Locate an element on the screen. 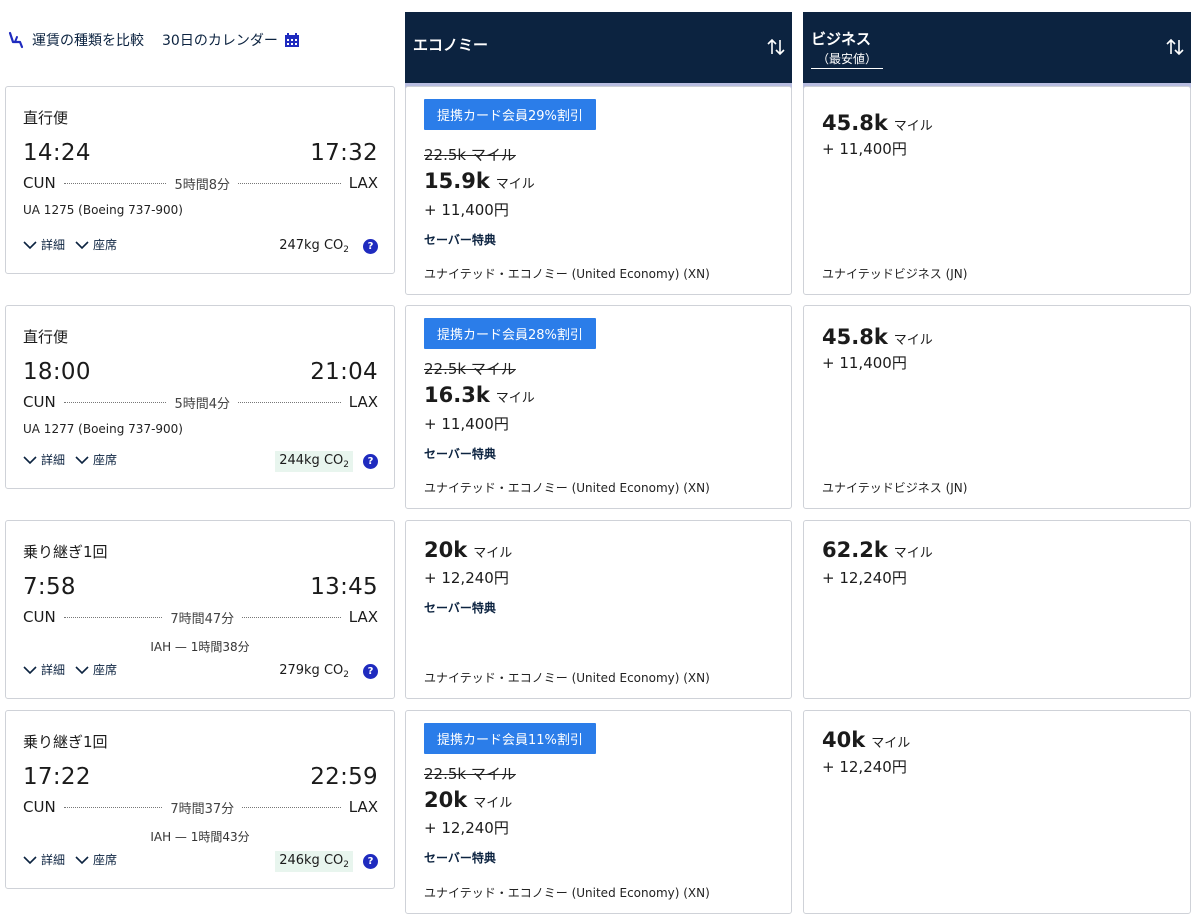 This screenshot has height=921, width=1200. business-column-subtitle: （最安値） is located at coordinates (847, 59).